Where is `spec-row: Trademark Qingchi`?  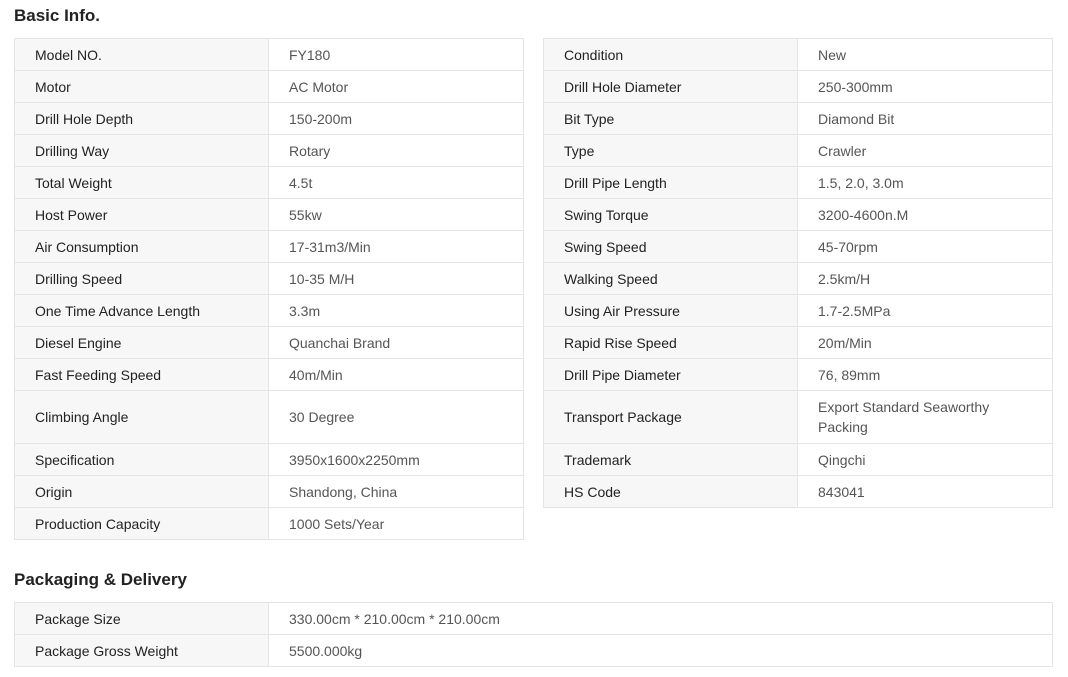 spec-row: Trademark Qingchi is located at coordinates (798, 459).